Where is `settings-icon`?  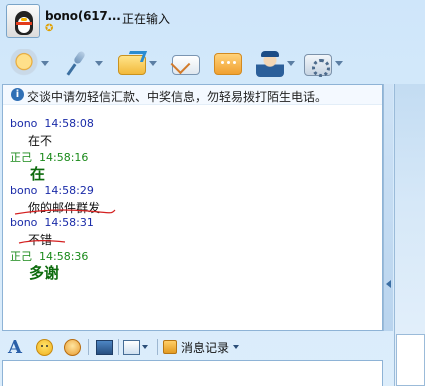 settings-icon is located at coordinates (318, 65).